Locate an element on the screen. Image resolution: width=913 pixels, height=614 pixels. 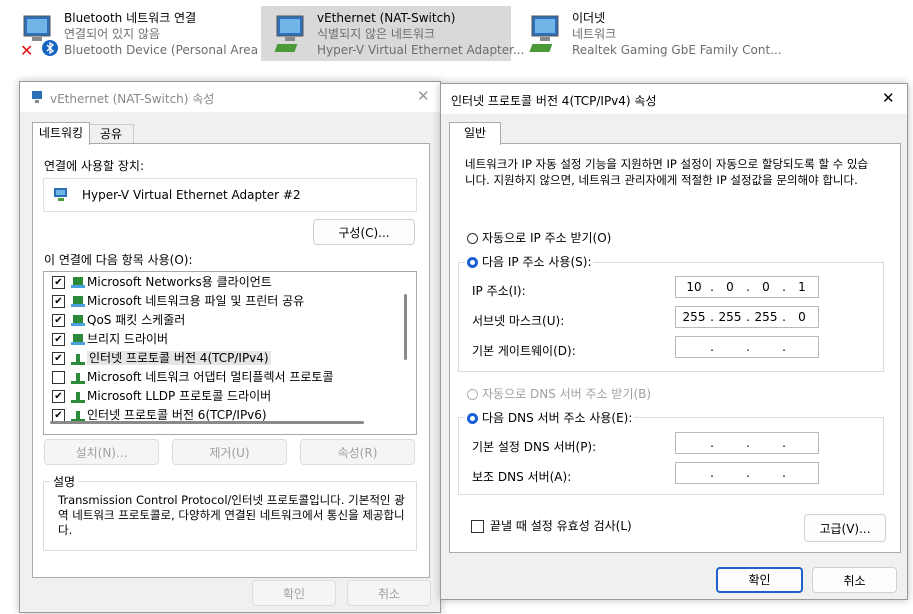
tab-networking: 네트워킹 is located at coordinates (61, 133).